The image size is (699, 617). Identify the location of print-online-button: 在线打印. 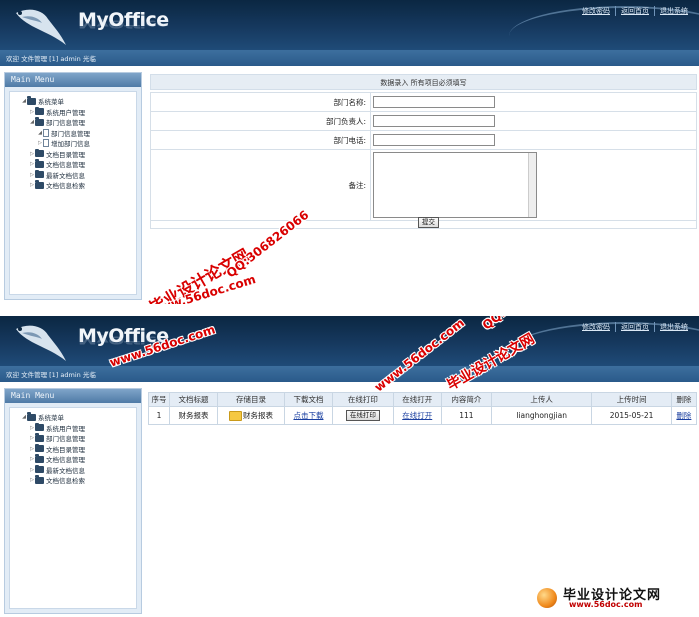
(362, 415).